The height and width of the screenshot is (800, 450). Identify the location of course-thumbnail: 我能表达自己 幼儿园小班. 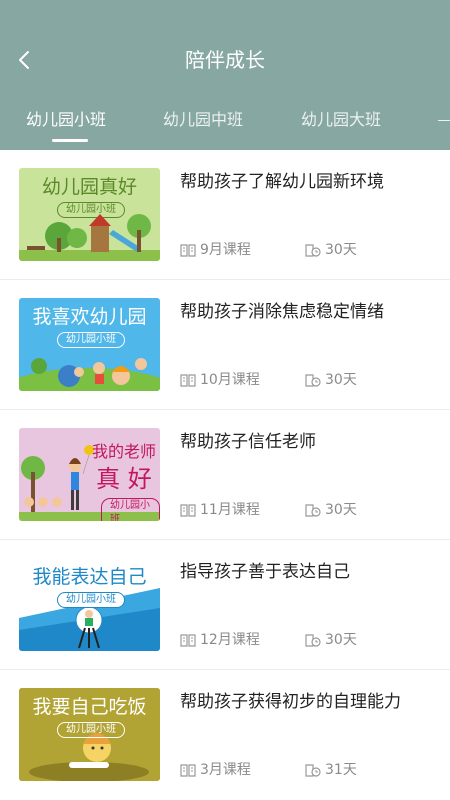
(89, 604).